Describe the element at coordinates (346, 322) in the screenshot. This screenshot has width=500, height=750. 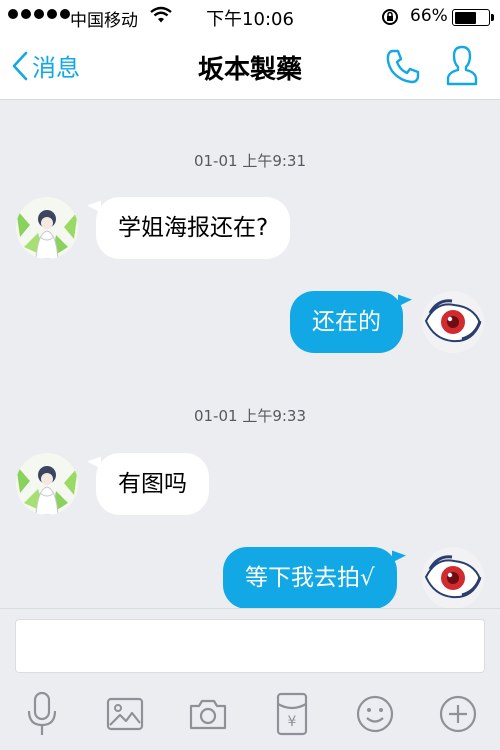
I see `outgoing-message-bubble: 还在的` at that location.